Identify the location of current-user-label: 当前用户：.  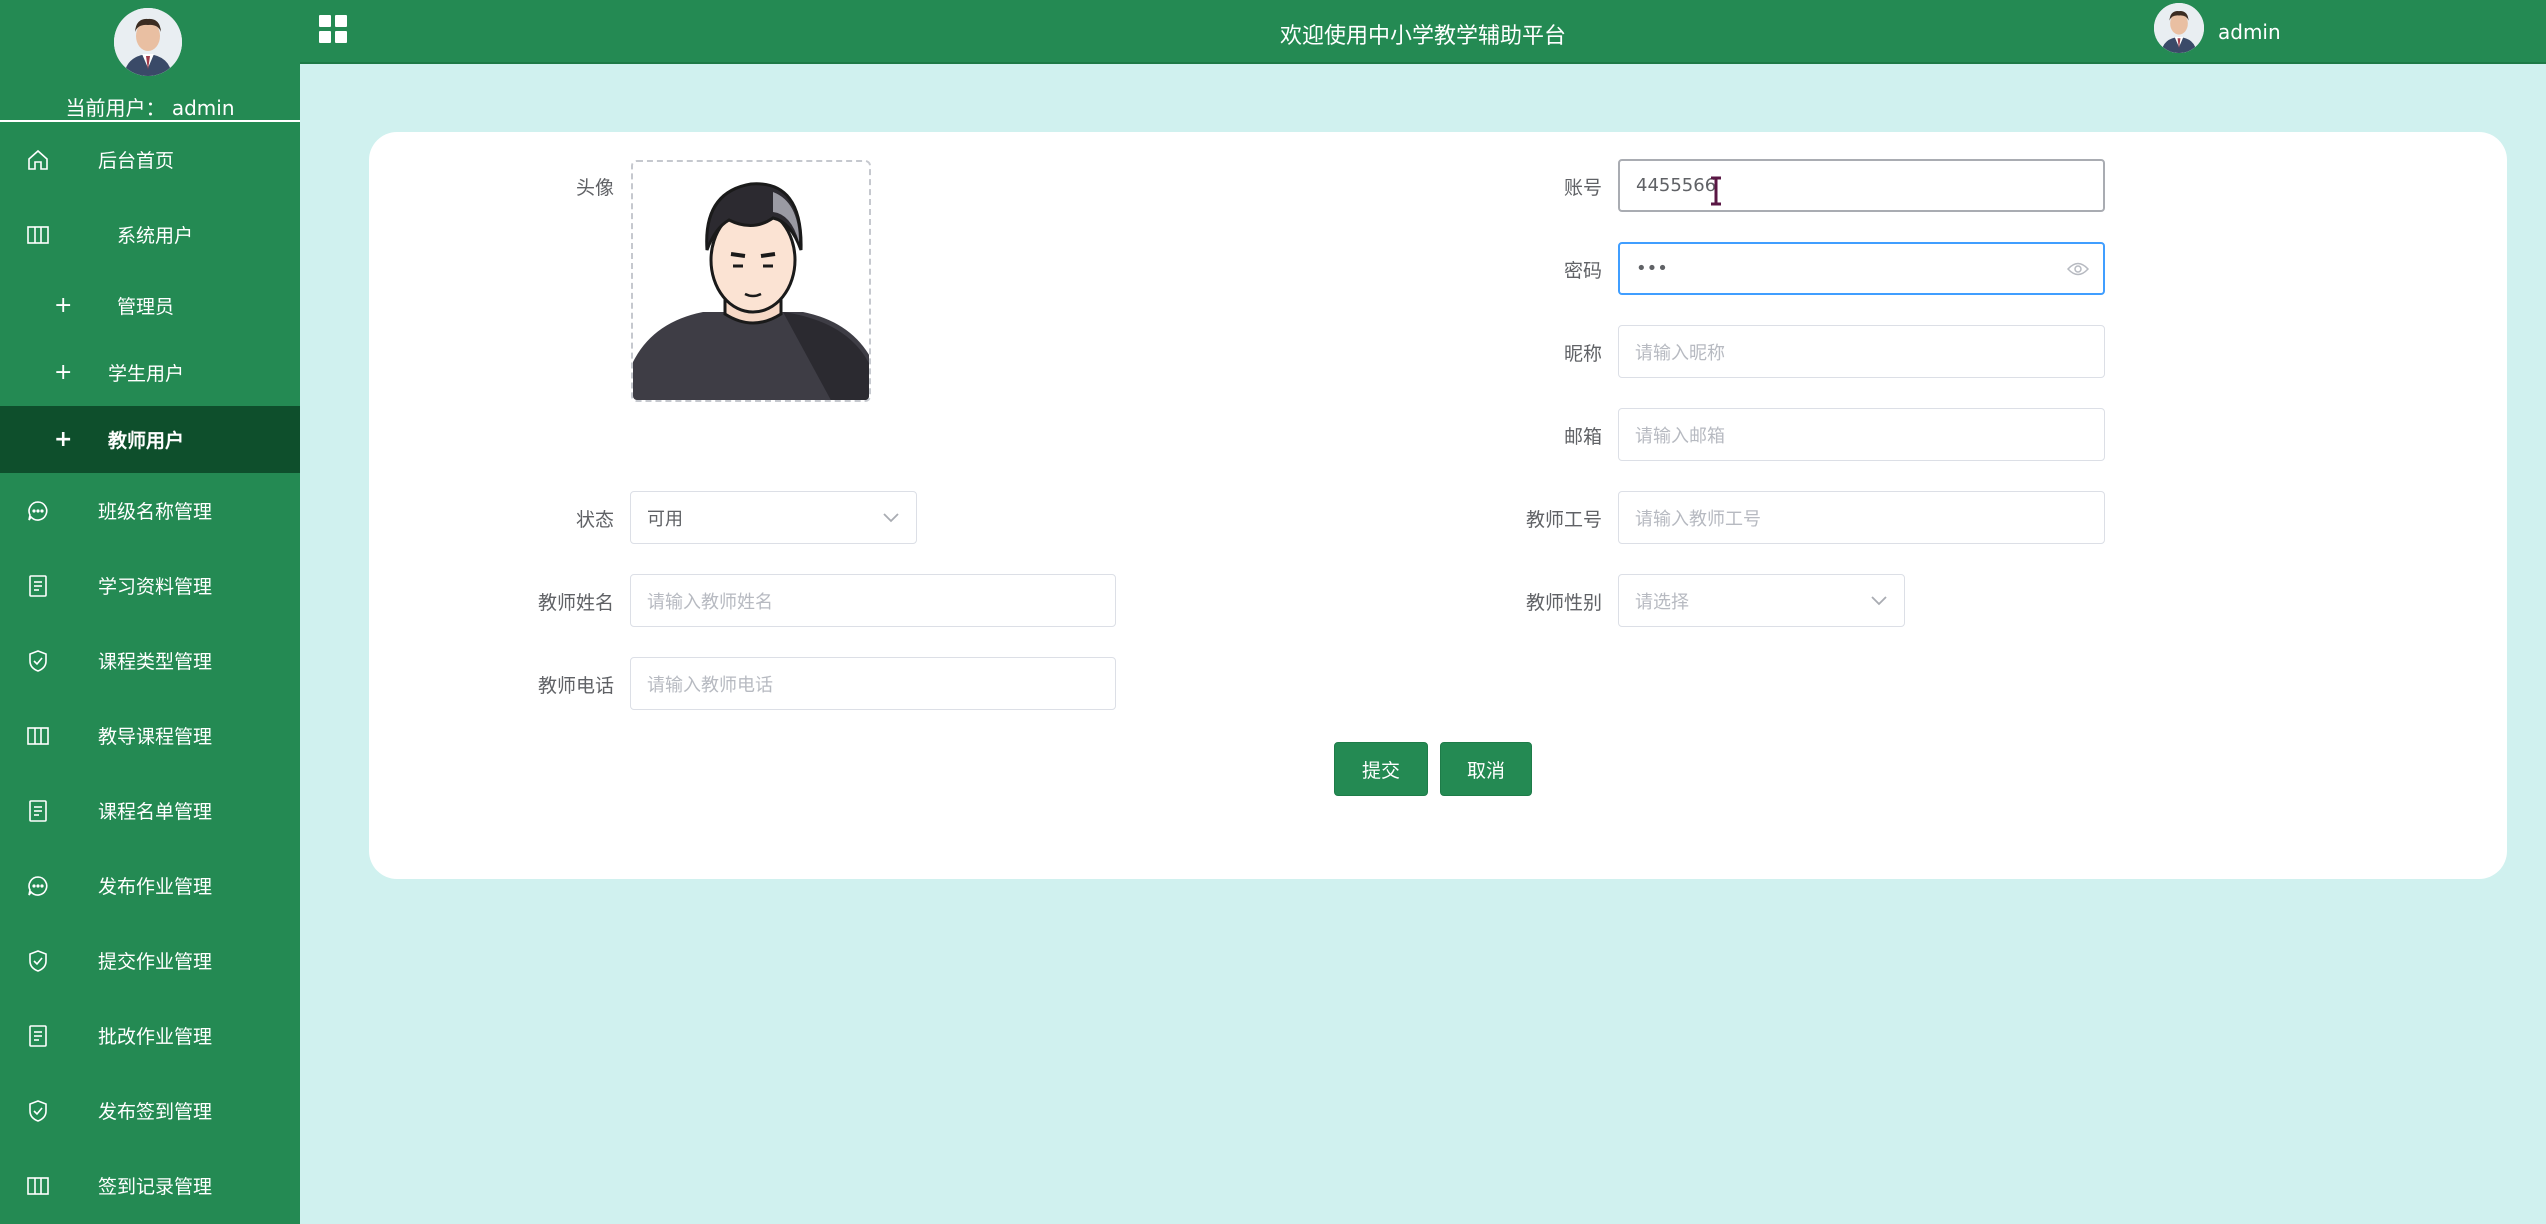
(115, 108).